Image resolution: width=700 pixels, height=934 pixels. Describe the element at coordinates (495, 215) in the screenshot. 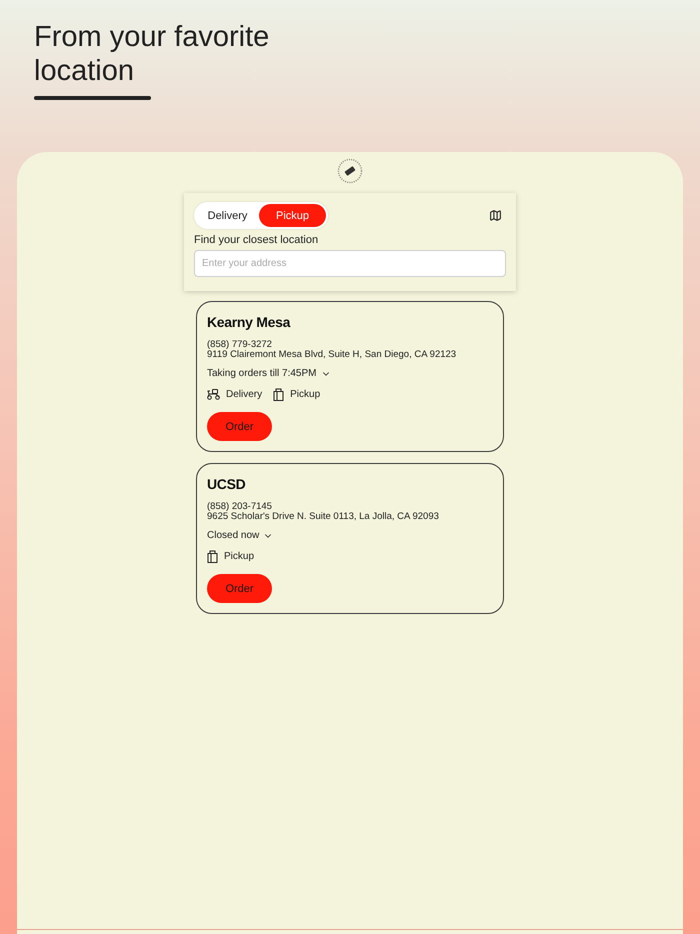

I see `map-icon` at that location.